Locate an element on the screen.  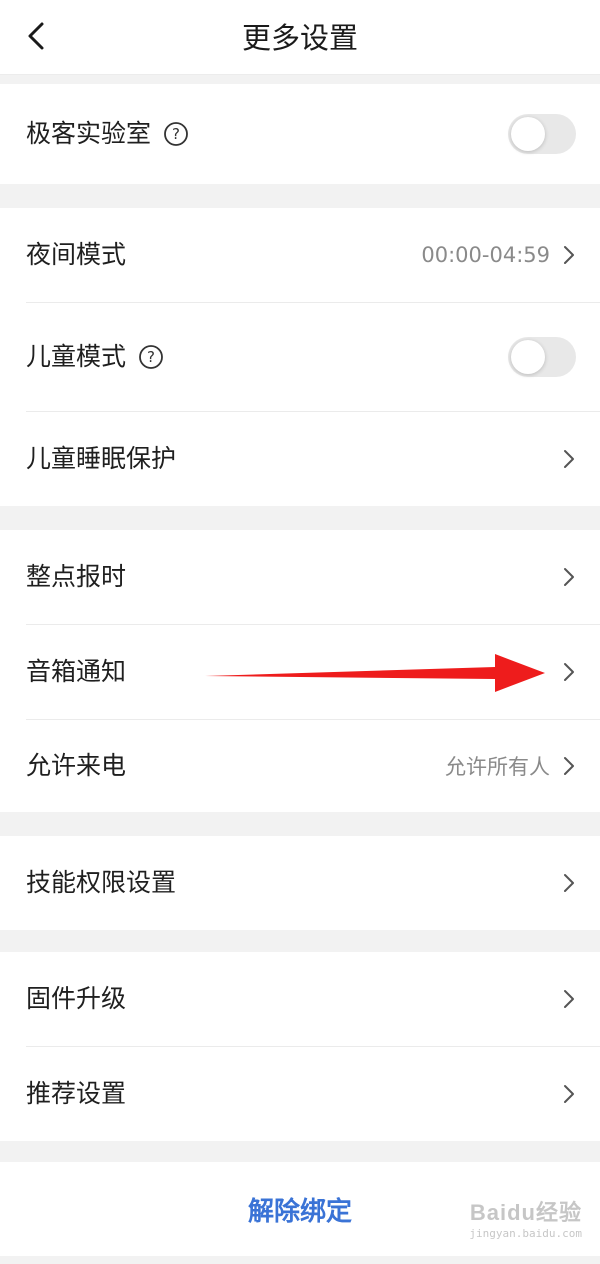
row-firmware-upgrade: 固件升级 is located at coordinates (300, 999).